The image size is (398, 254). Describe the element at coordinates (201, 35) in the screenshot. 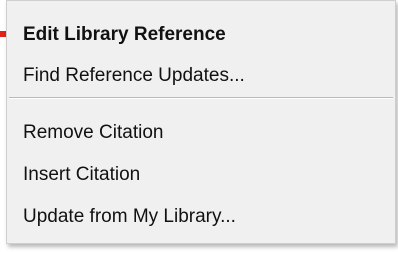

I see `menu-item-edit-library-reference: Edit Library Reference` at that location.